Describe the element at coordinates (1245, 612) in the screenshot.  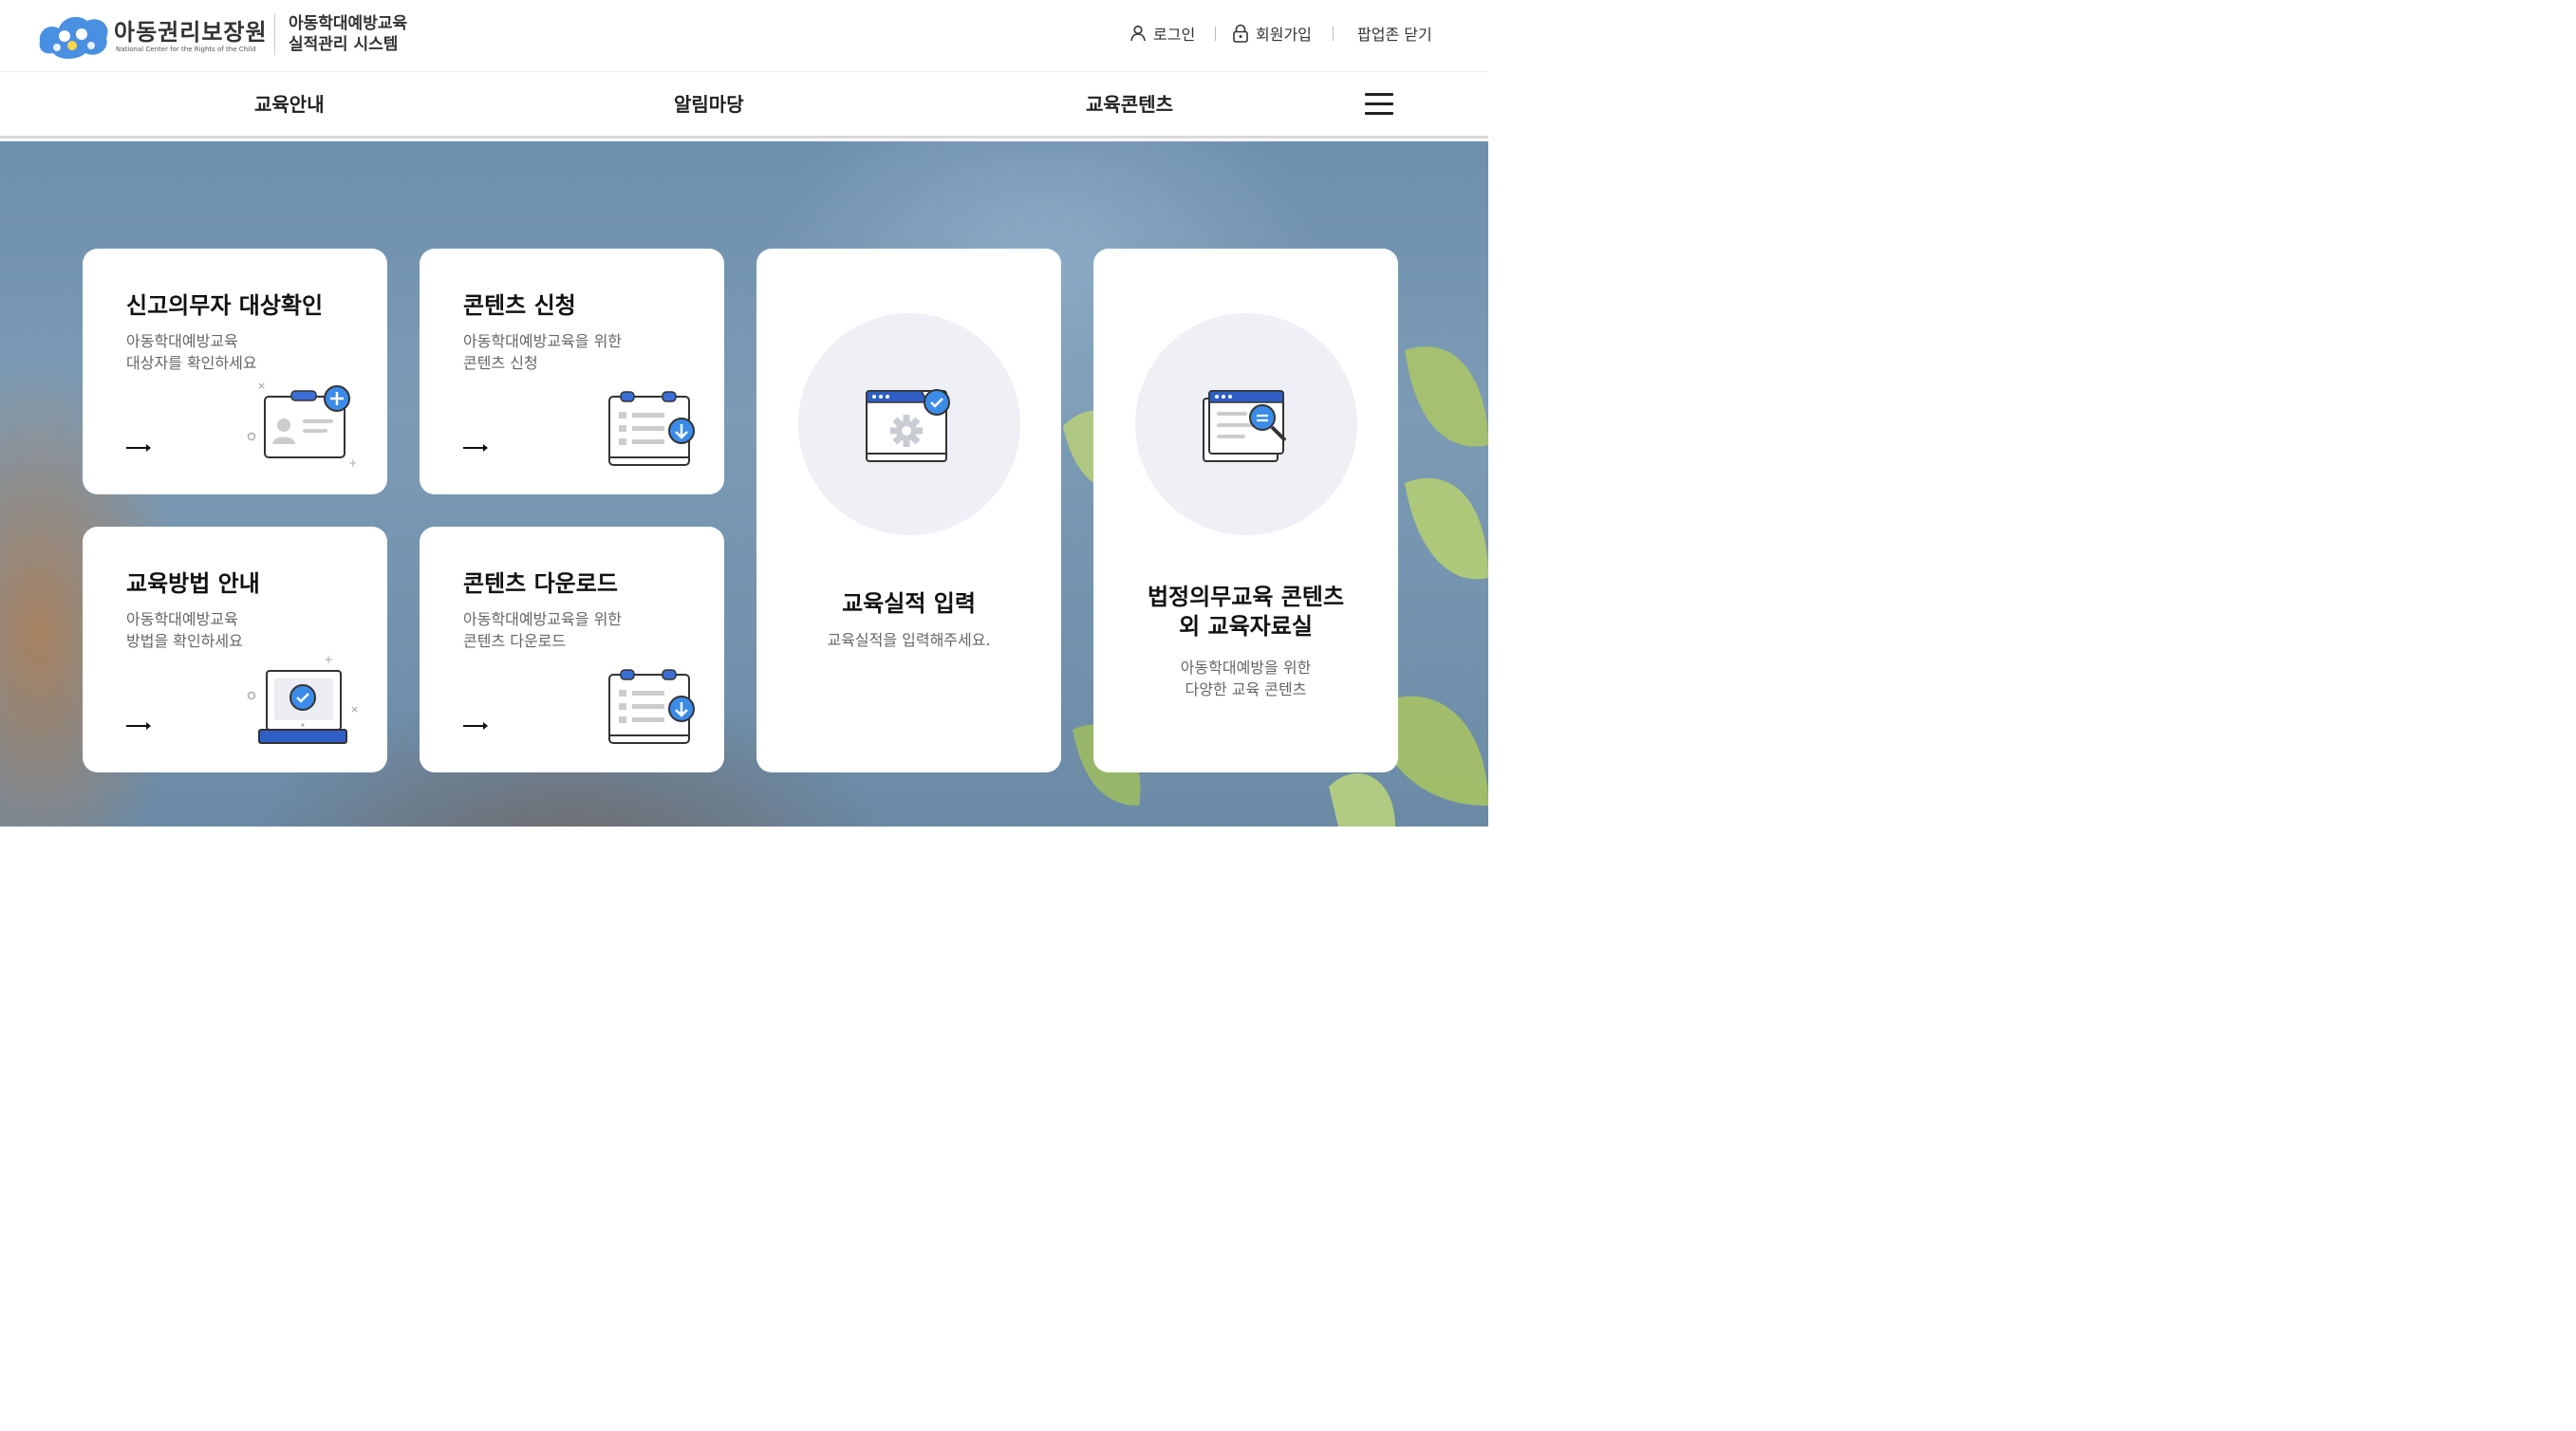
I see `card-title: 법정의무교육 콘텐츠 외 교육자료실` at that location.